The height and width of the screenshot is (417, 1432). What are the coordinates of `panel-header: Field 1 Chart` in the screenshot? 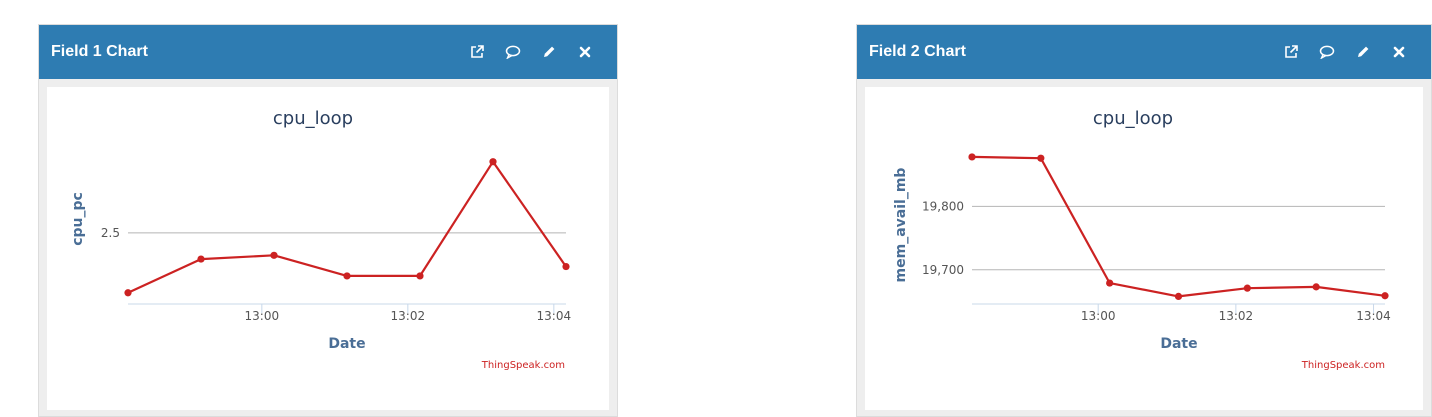 It's located at (328, 52).